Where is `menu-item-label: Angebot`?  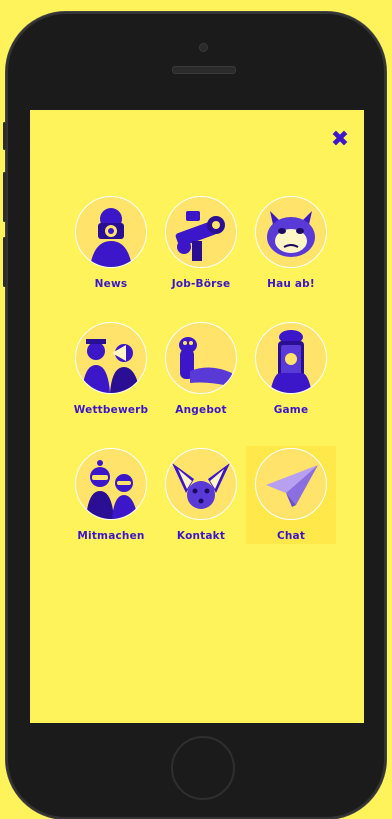
menu-item-label: Angebot is located at coordinates (201, 410).